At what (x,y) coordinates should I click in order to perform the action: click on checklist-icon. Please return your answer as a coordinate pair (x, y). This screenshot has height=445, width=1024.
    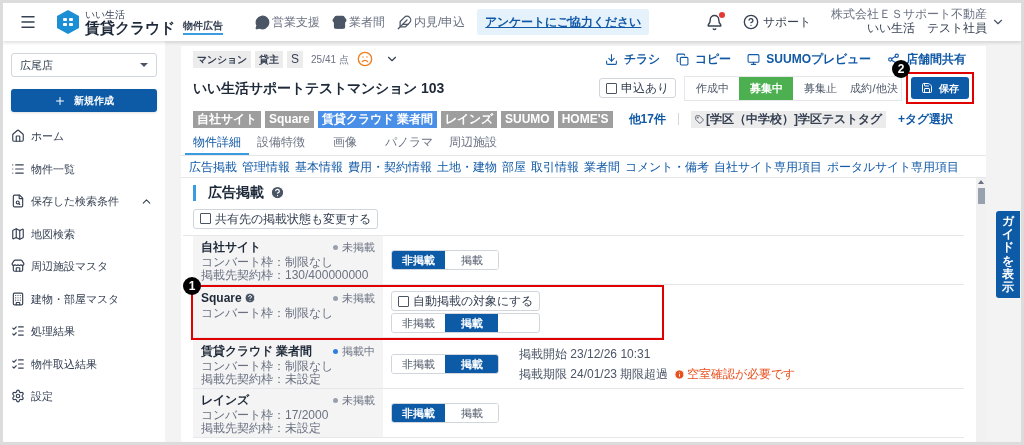
    Looking at the image, I should click on (18, 331).